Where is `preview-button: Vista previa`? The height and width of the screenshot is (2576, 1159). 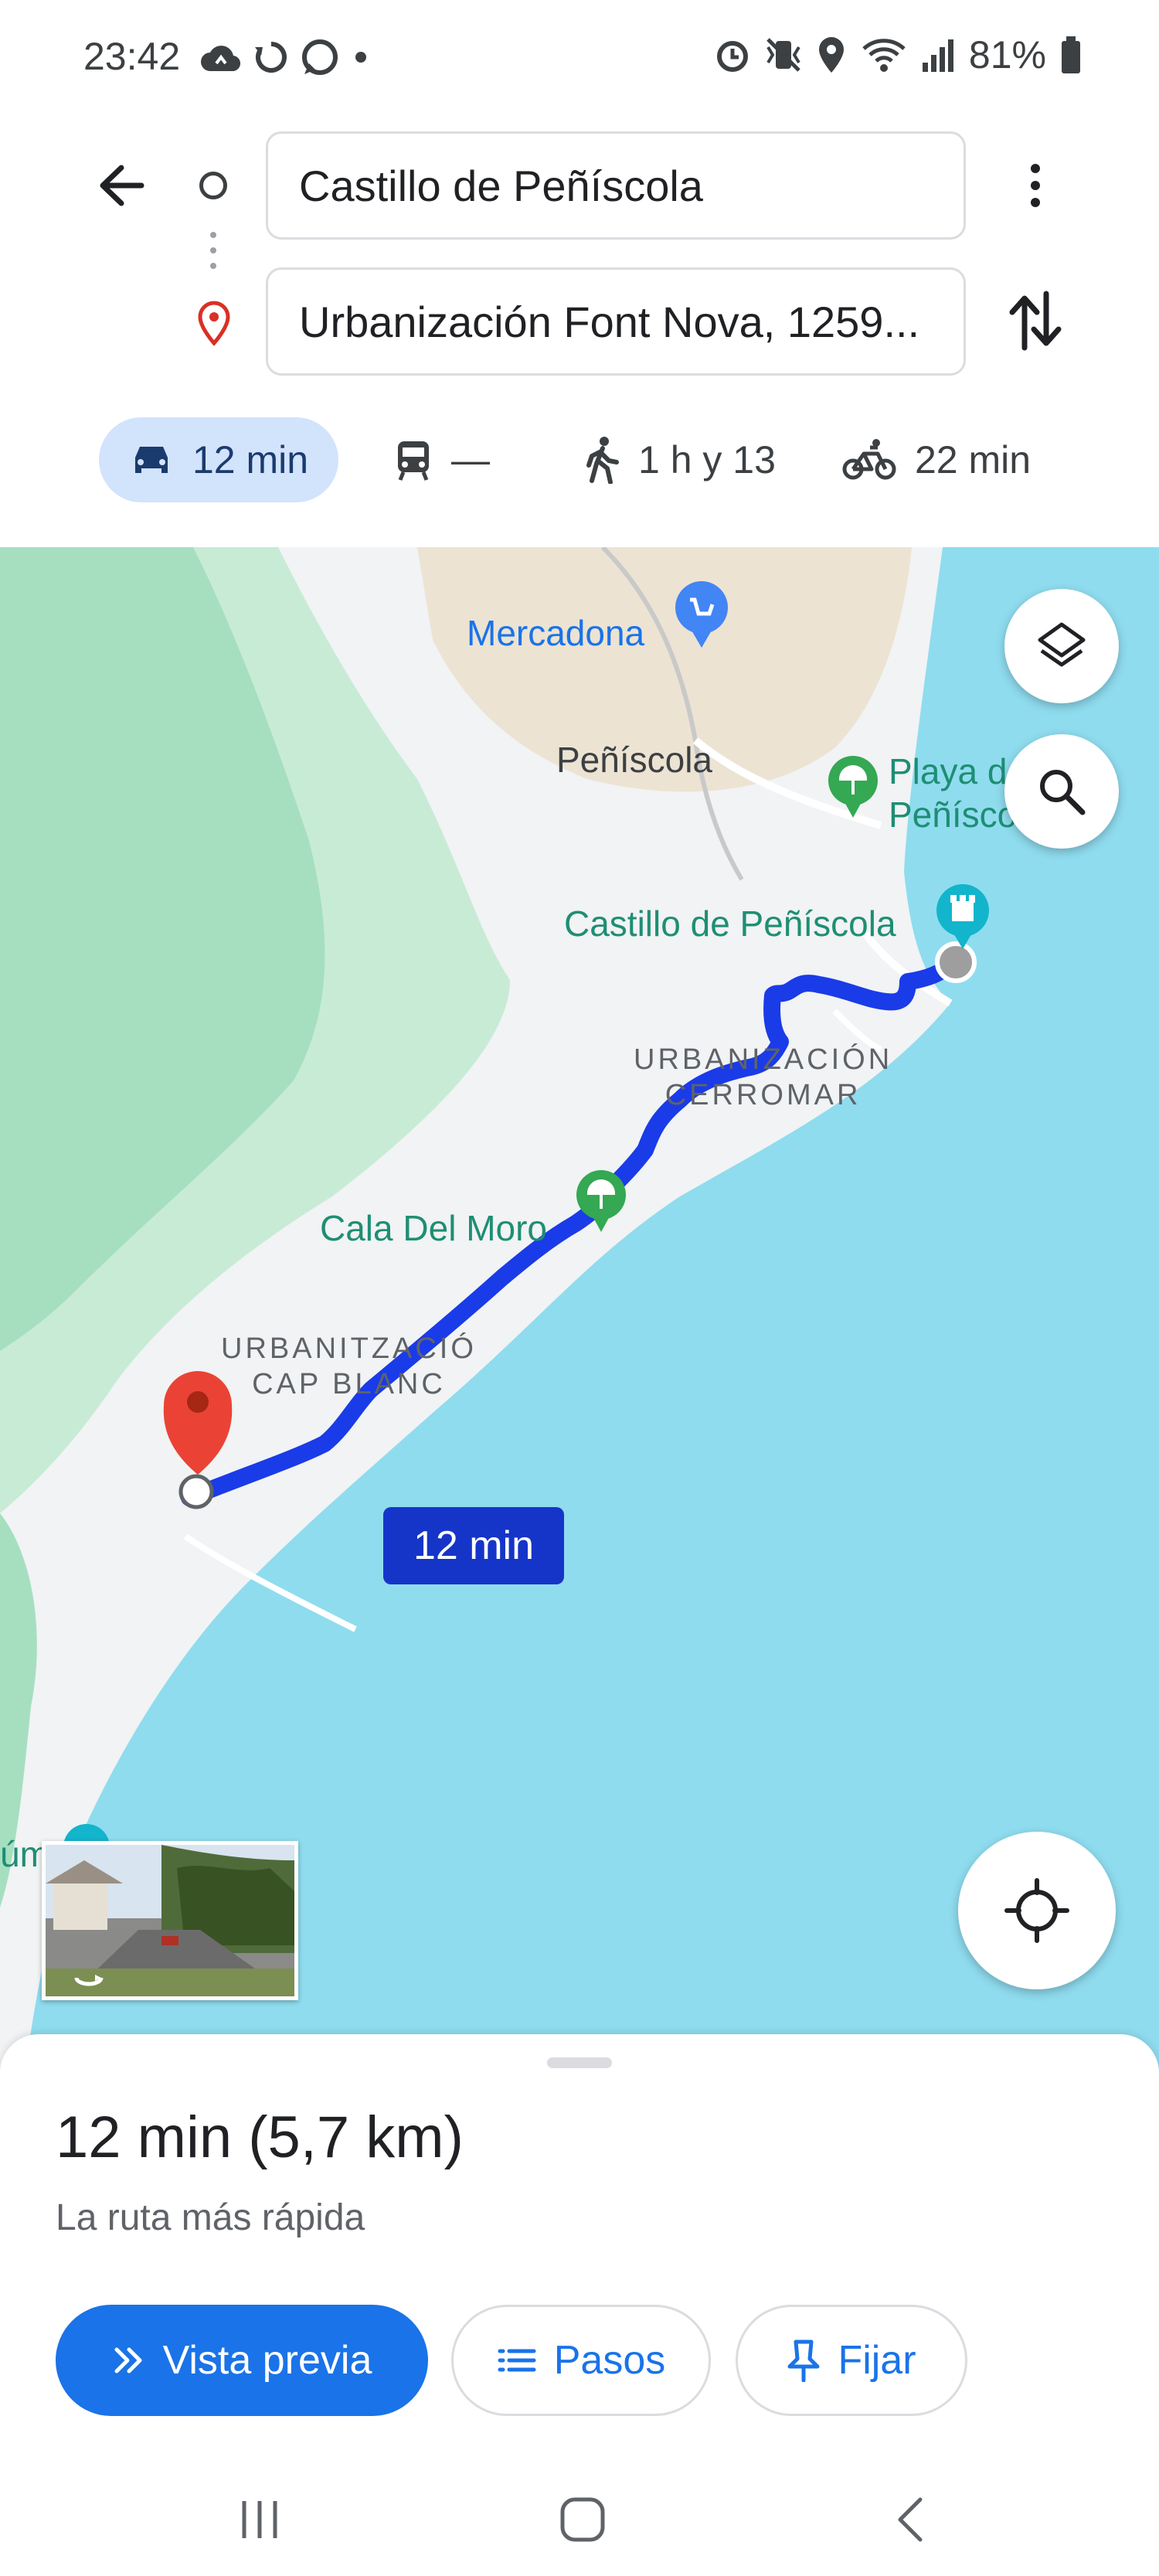 preview-button: Vista previa is located at coordinates (242, 2360).